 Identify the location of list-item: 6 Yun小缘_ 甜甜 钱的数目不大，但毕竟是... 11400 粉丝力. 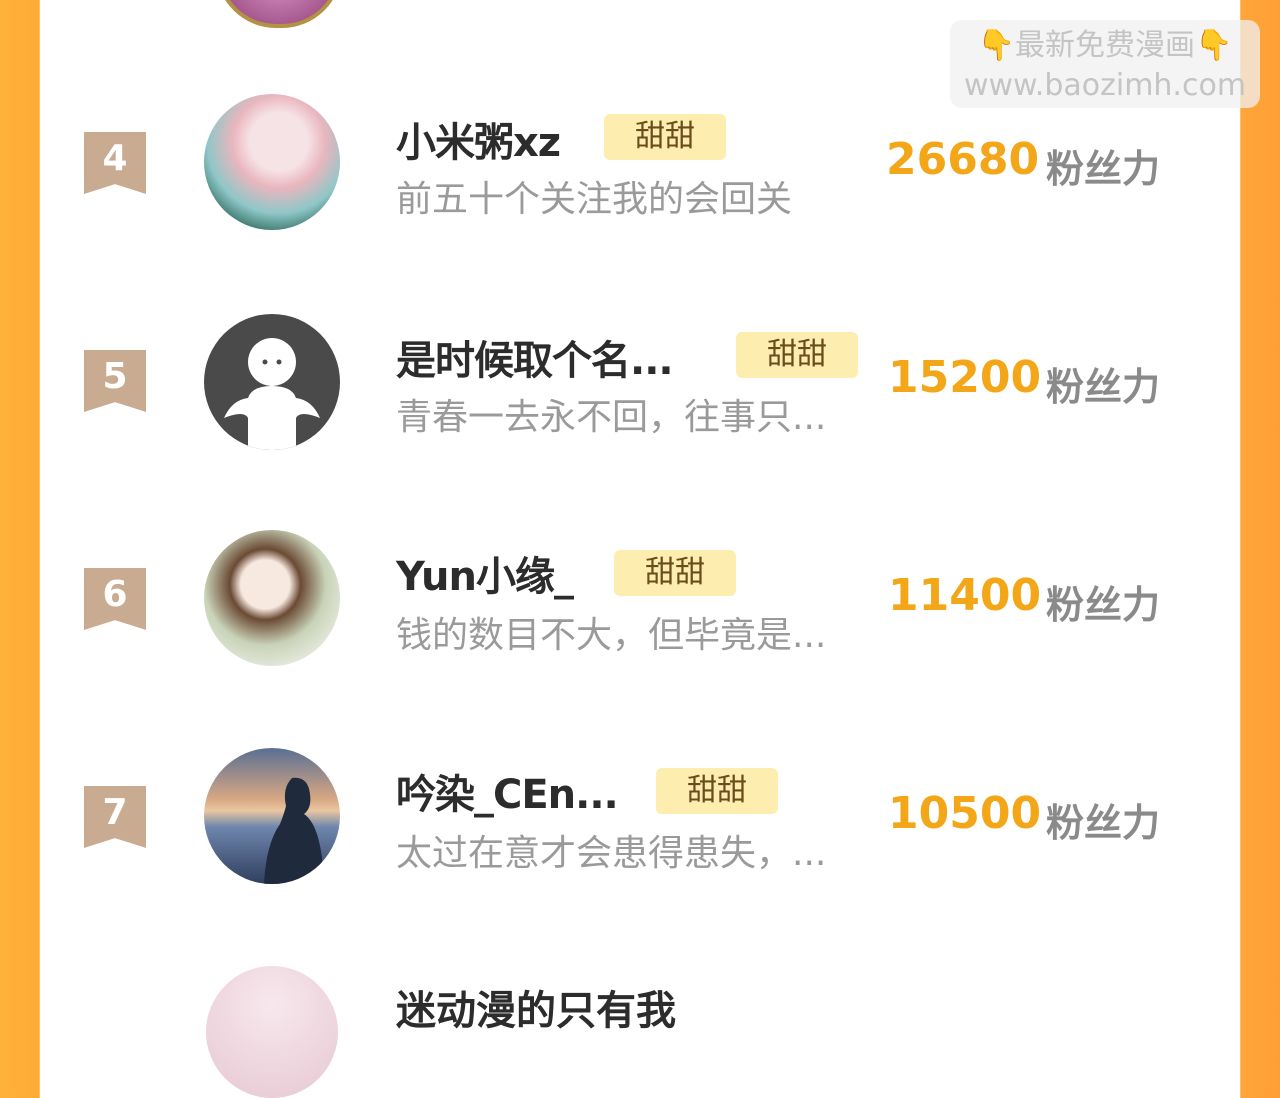
(640, 603).